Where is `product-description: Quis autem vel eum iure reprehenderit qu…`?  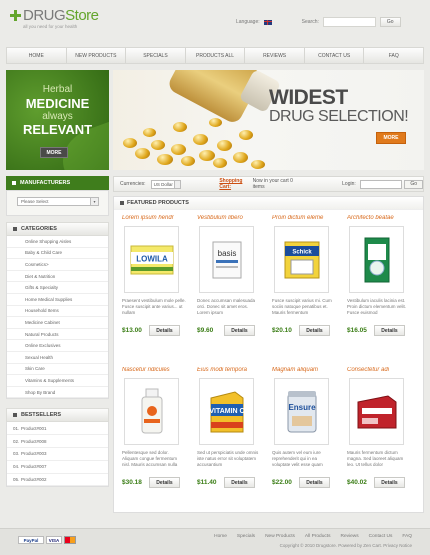
product-description: Quis autem vel eum iure reprehenderit qu… is located at coordinates (297, 458).